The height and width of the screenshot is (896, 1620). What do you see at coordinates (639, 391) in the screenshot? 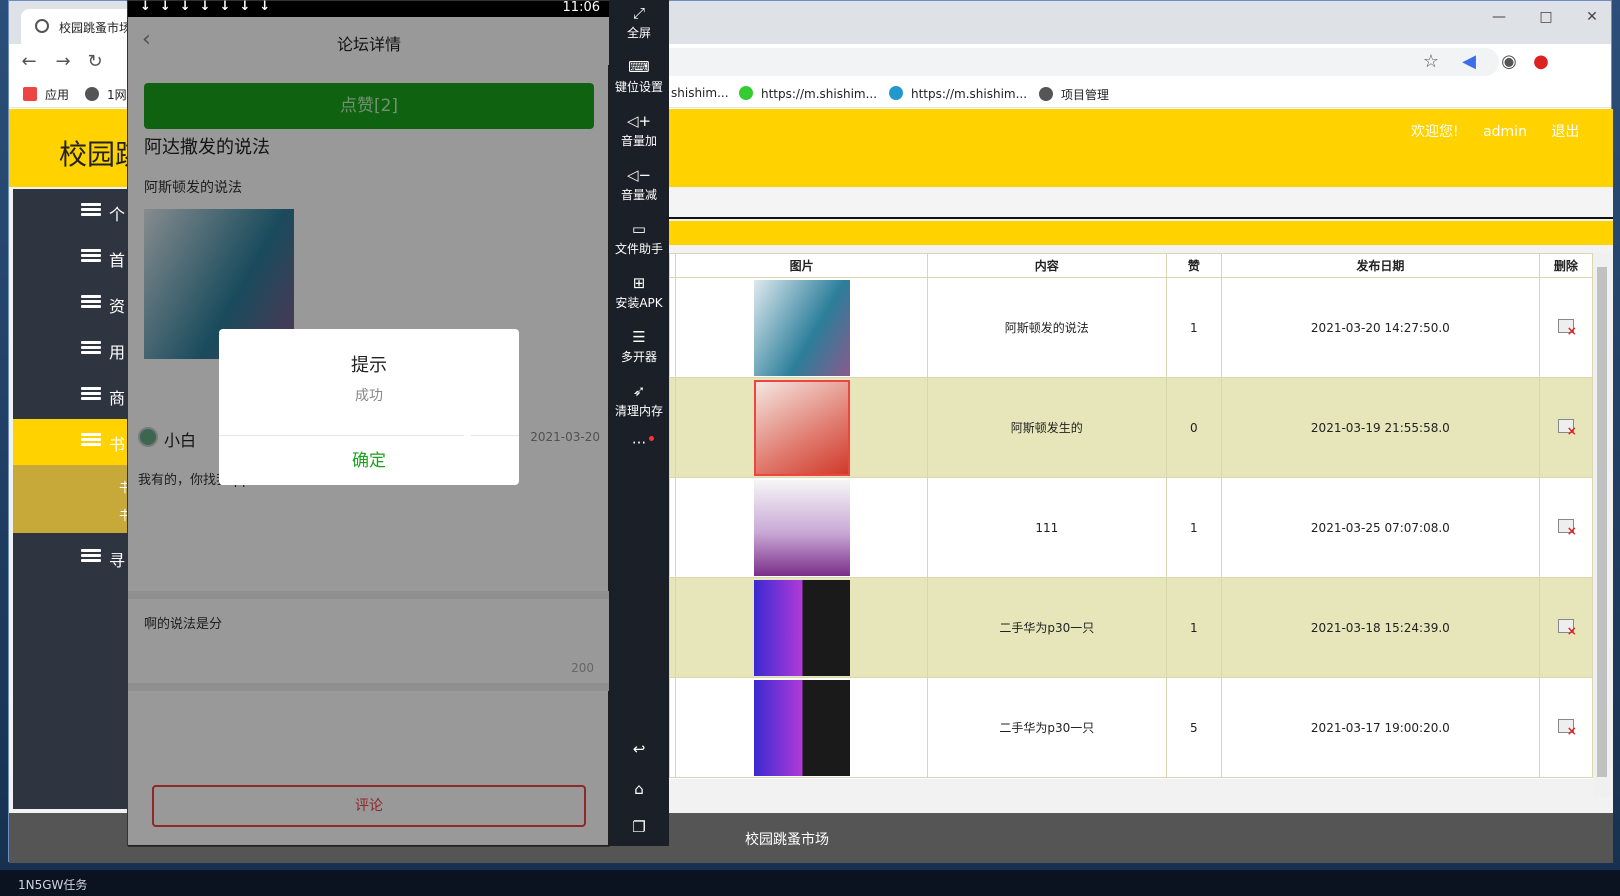
I see `rocket-icon: ➶` at bounding box center [639, 391].